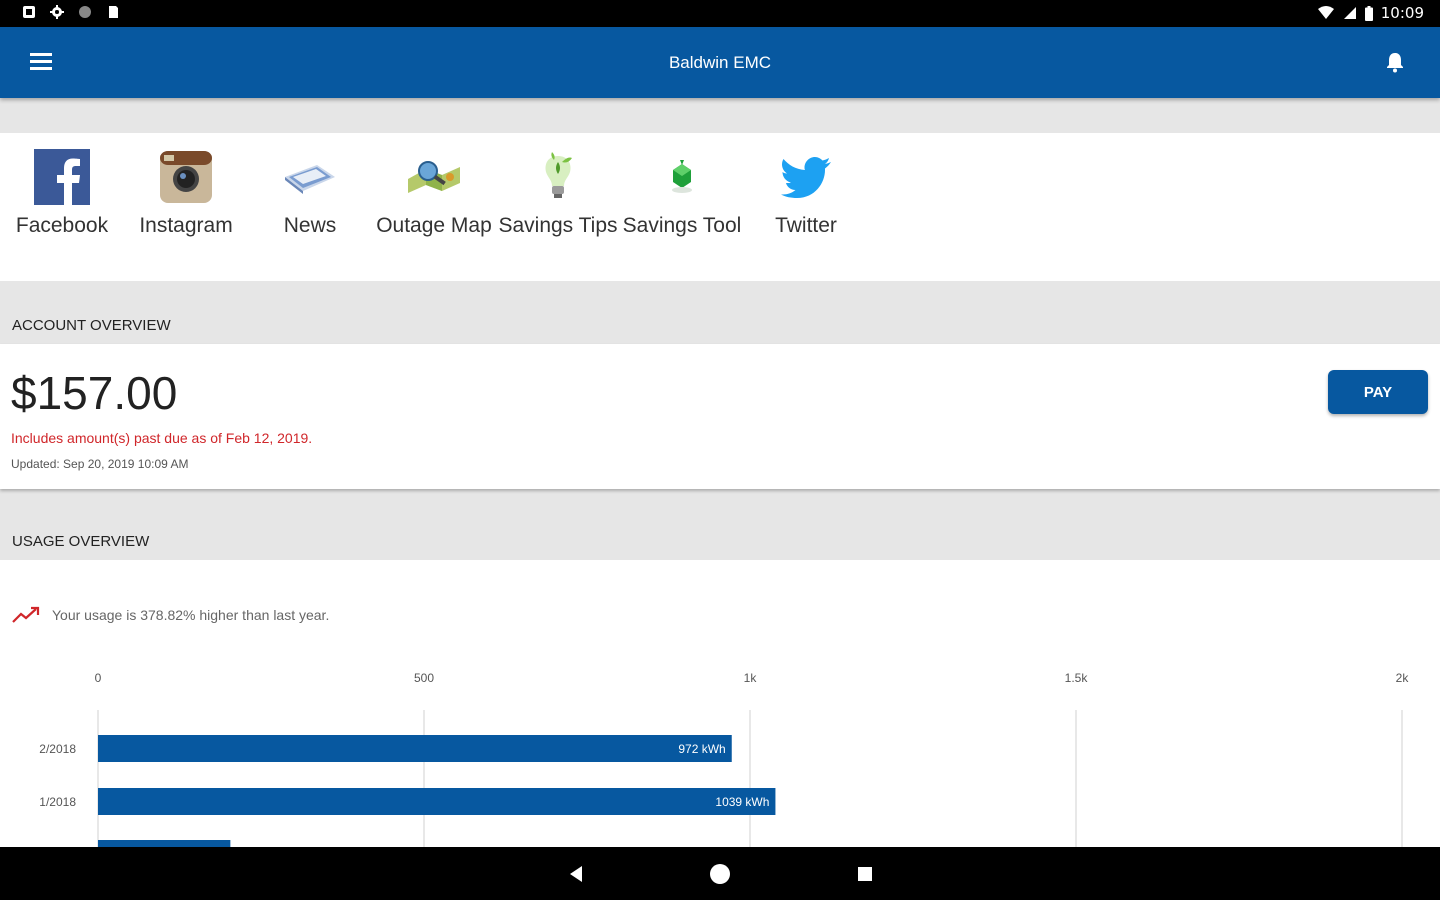  Describe the element at coordinates (85, 12) in the screenshot. I see `circle-icon` at that location.